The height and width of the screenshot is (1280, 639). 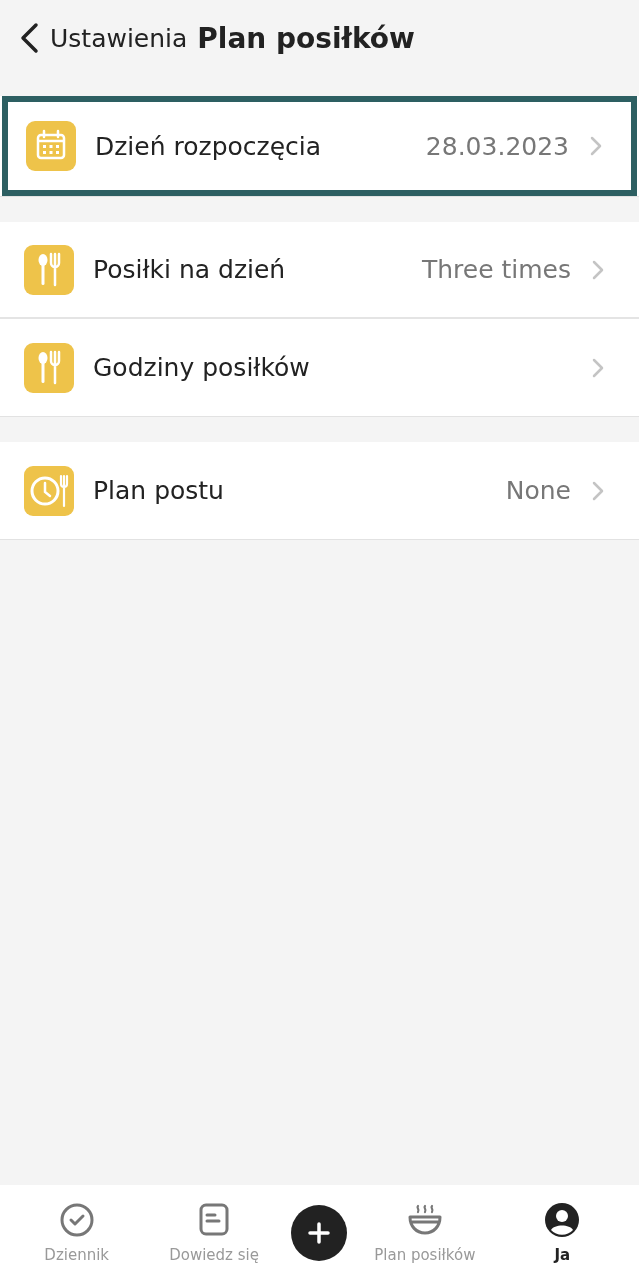 I want to click on user-icon, so click(x=562, y=1219).